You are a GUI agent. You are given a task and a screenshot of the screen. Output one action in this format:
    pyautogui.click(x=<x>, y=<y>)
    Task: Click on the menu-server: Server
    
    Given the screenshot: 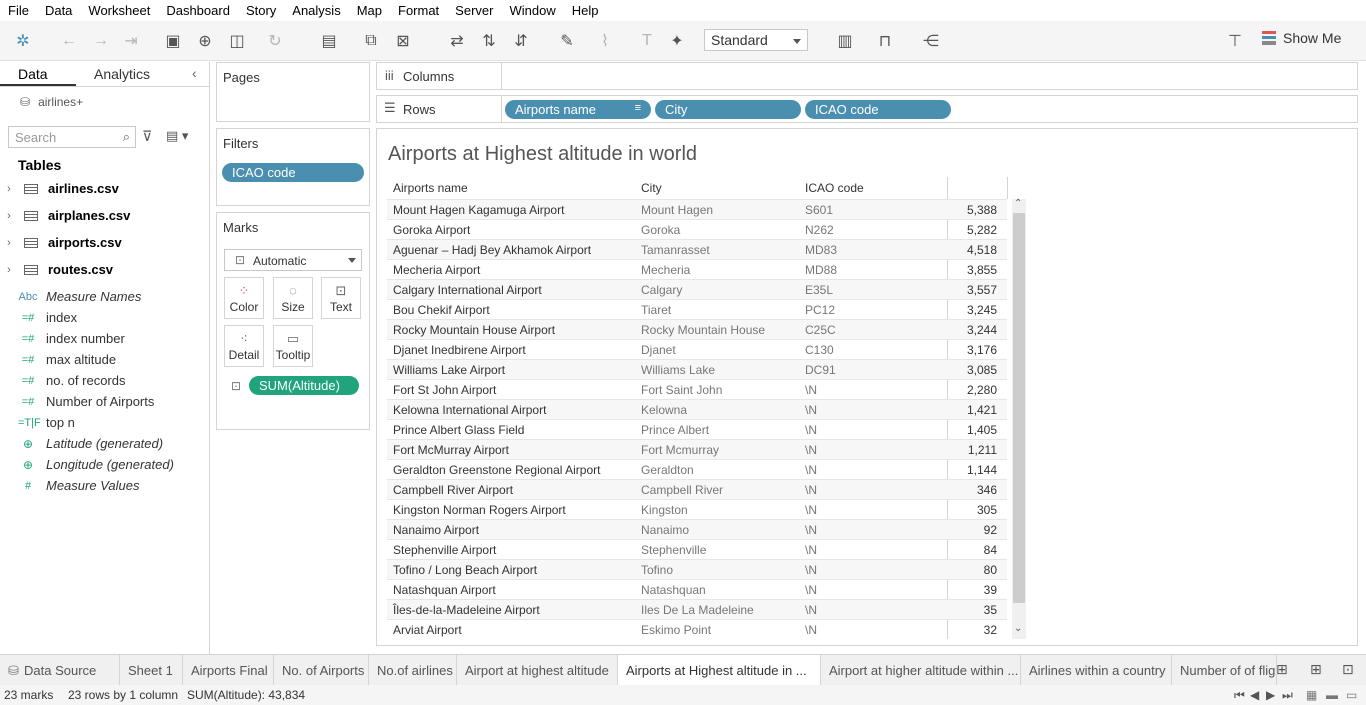 What is the action you would take?
    pyautogui.click(x=474, y=10)
    